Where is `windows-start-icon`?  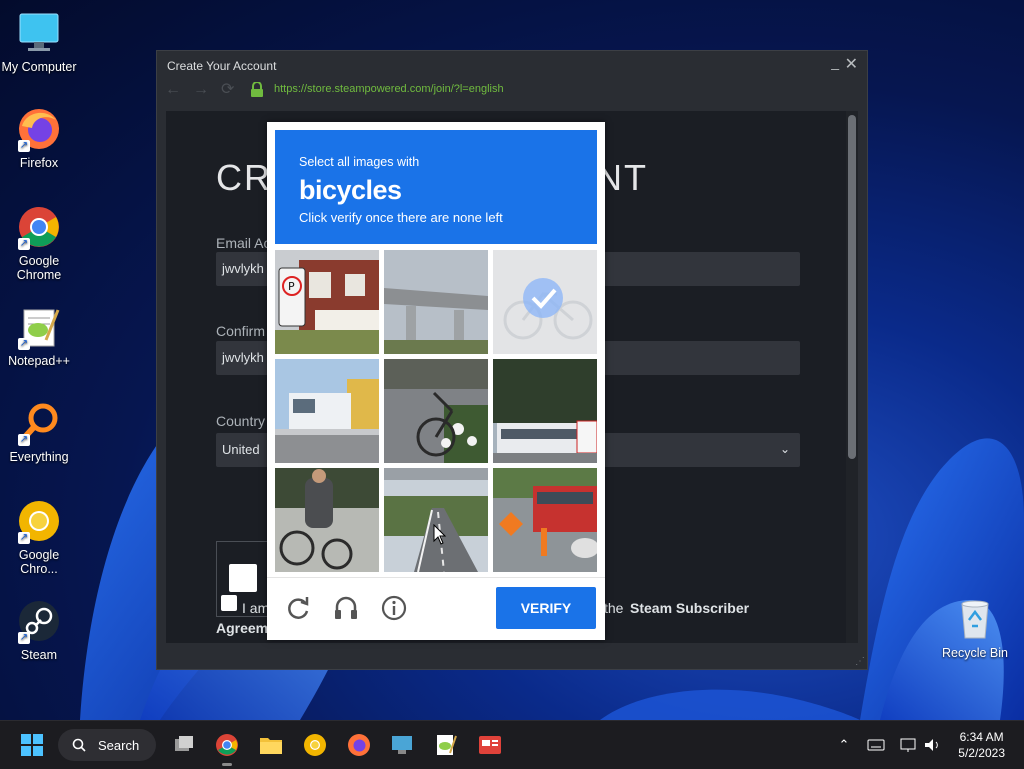 windows-start-icon is located at coordinates (32, 745).